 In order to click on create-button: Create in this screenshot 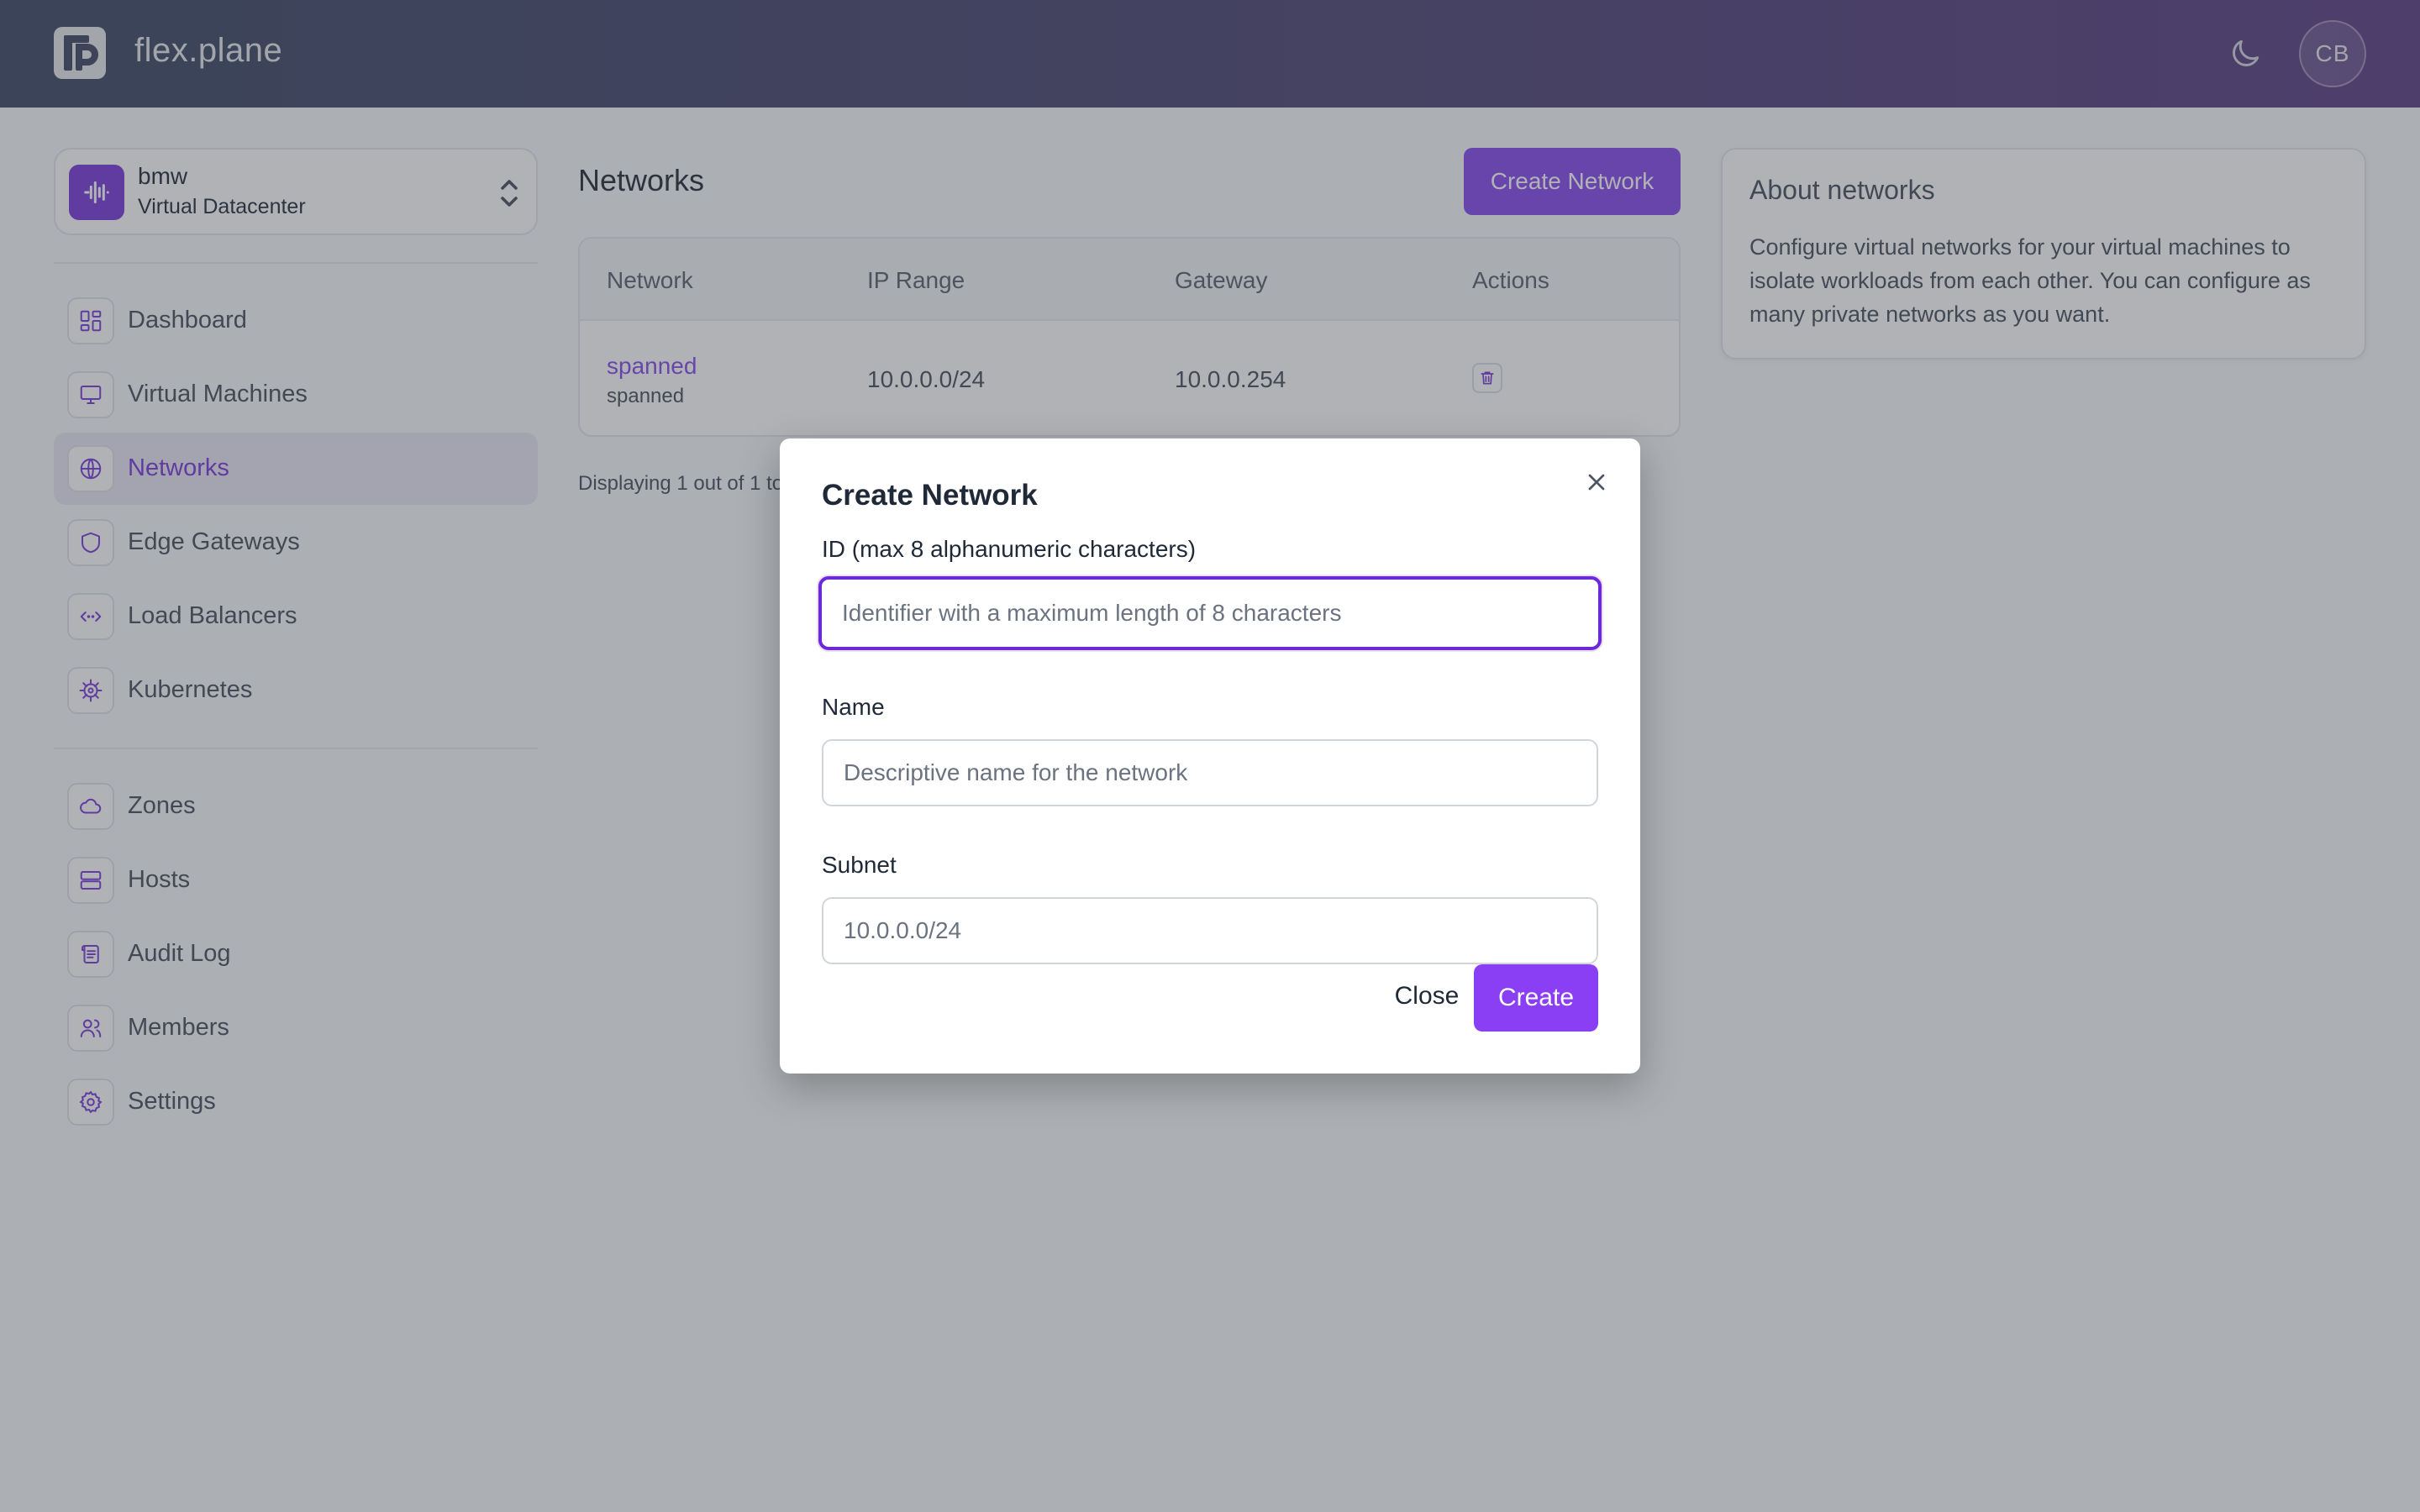, I will do `click(1536, 998)`.